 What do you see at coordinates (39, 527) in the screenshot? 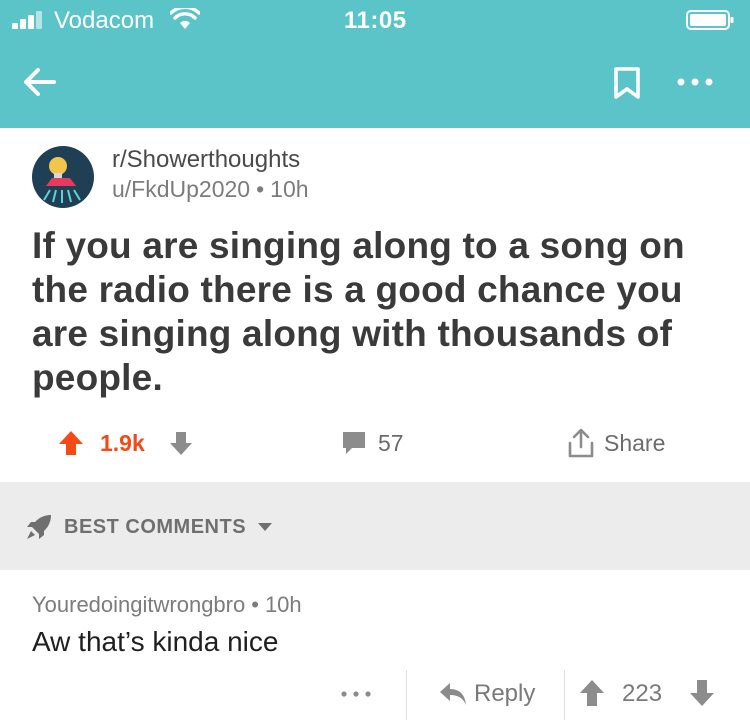
I see `rocket-icon` at bounding box center [39, 527].